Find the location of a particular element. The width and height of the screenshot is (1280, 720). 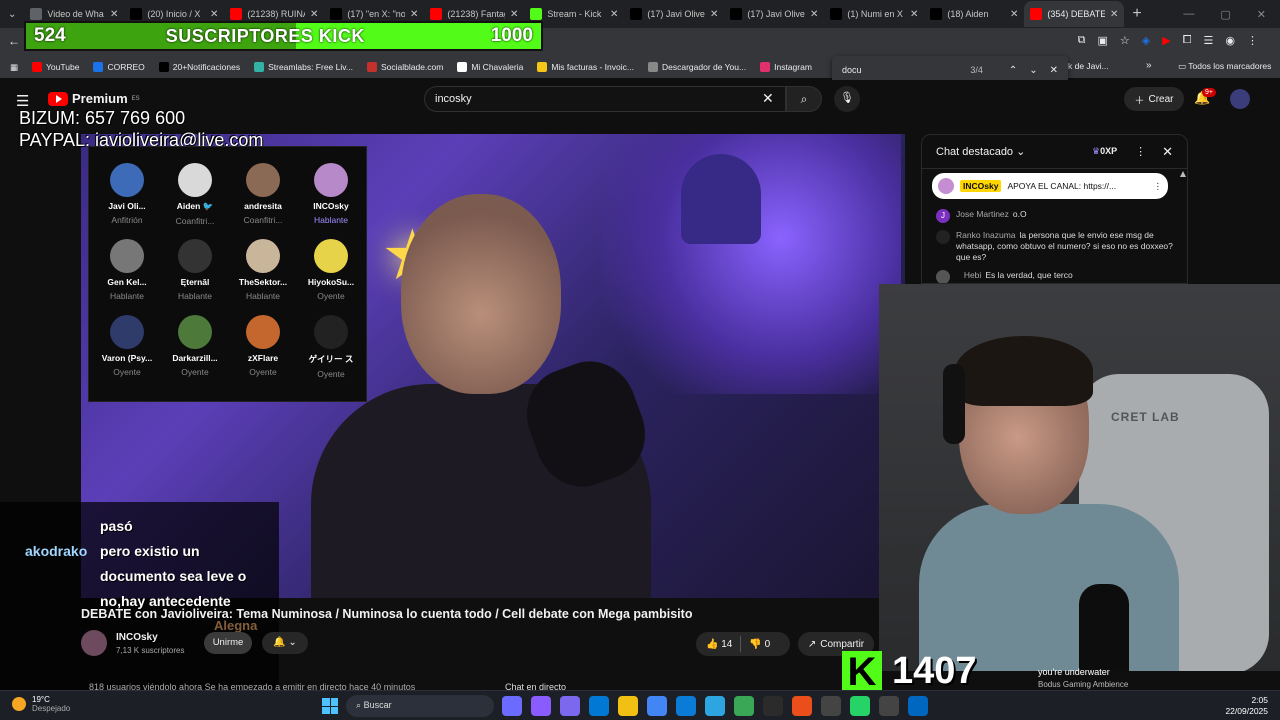

browser-tab: (18) Aiden ✕ is located at coordinates (974, 14).